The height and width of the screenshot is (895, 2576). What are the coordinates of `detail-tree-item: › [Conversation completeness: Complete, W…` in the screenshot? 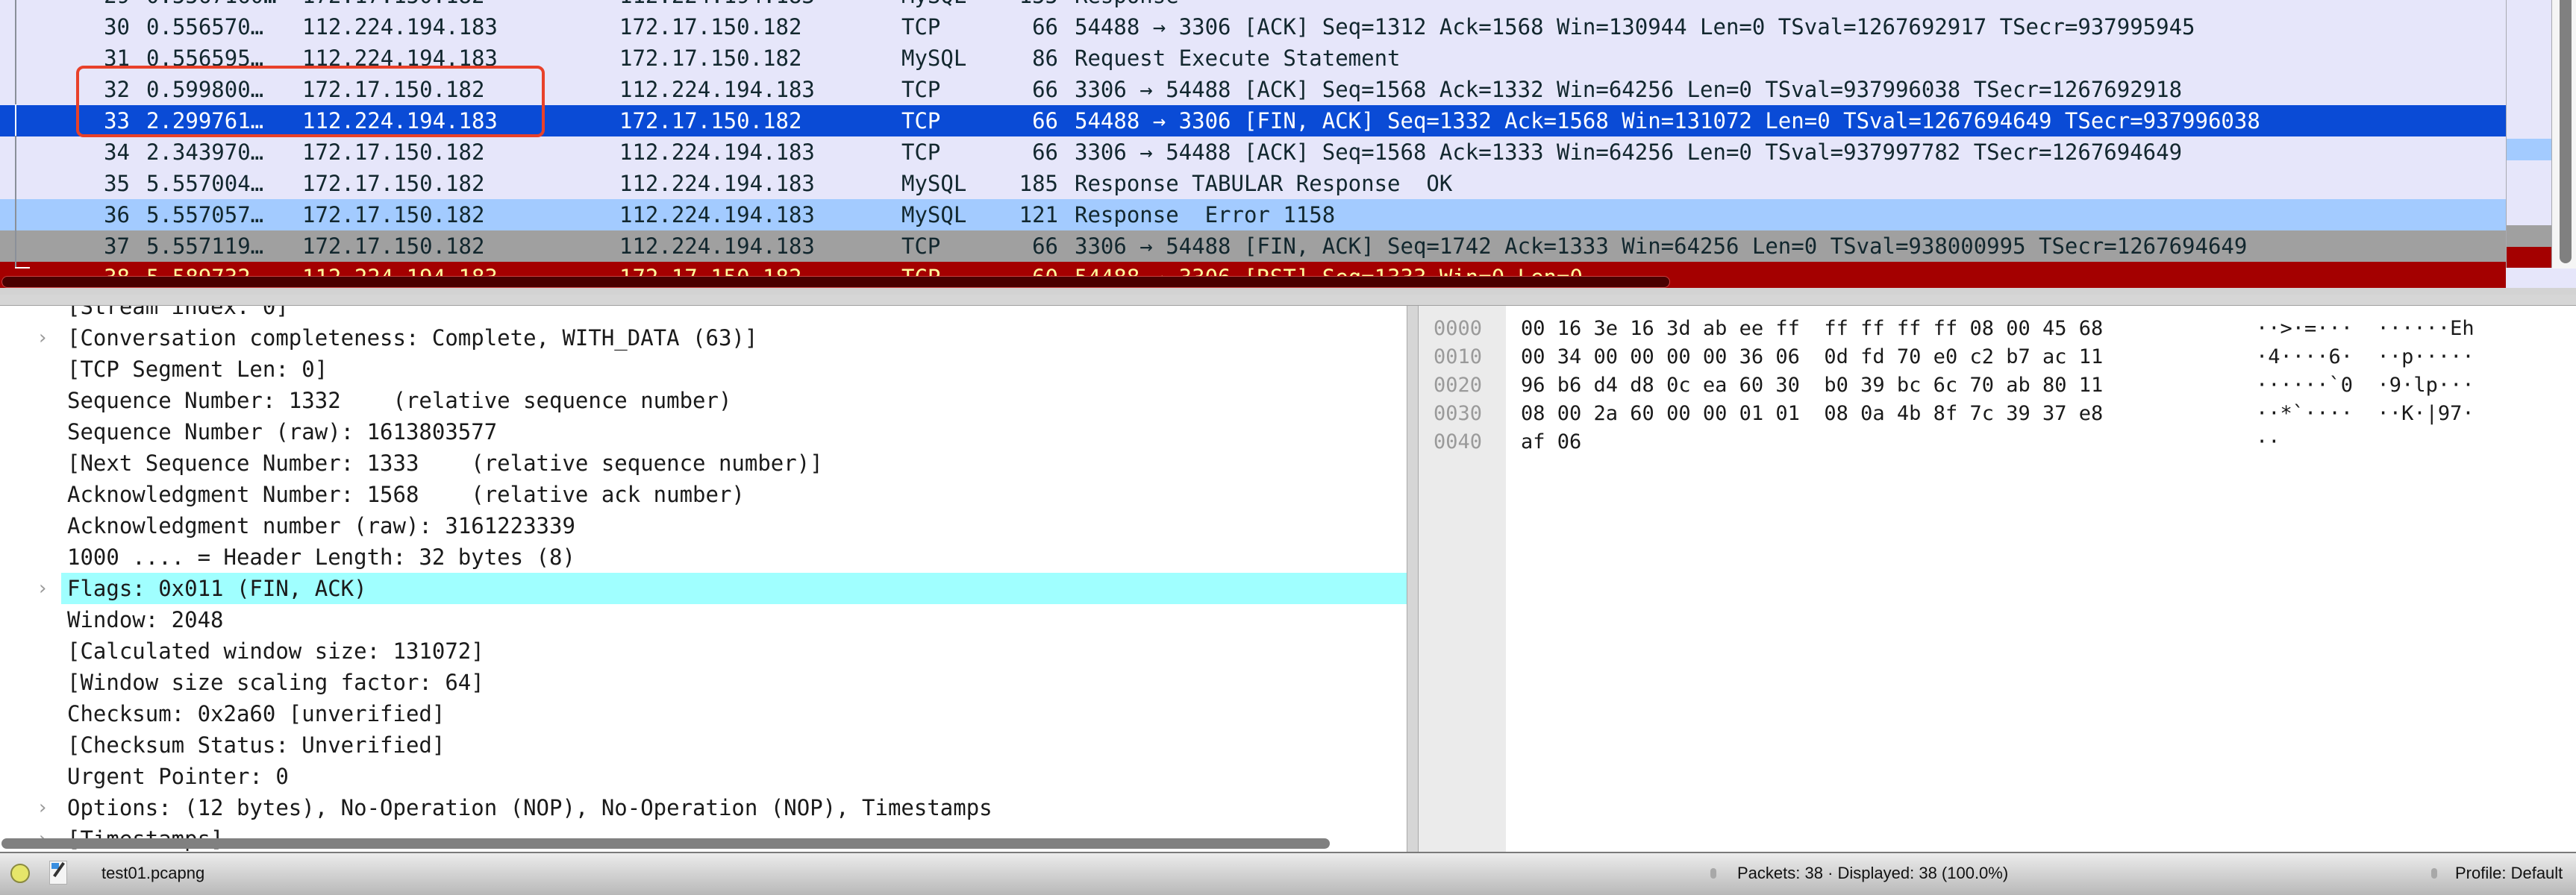 It's located at (703, 338).